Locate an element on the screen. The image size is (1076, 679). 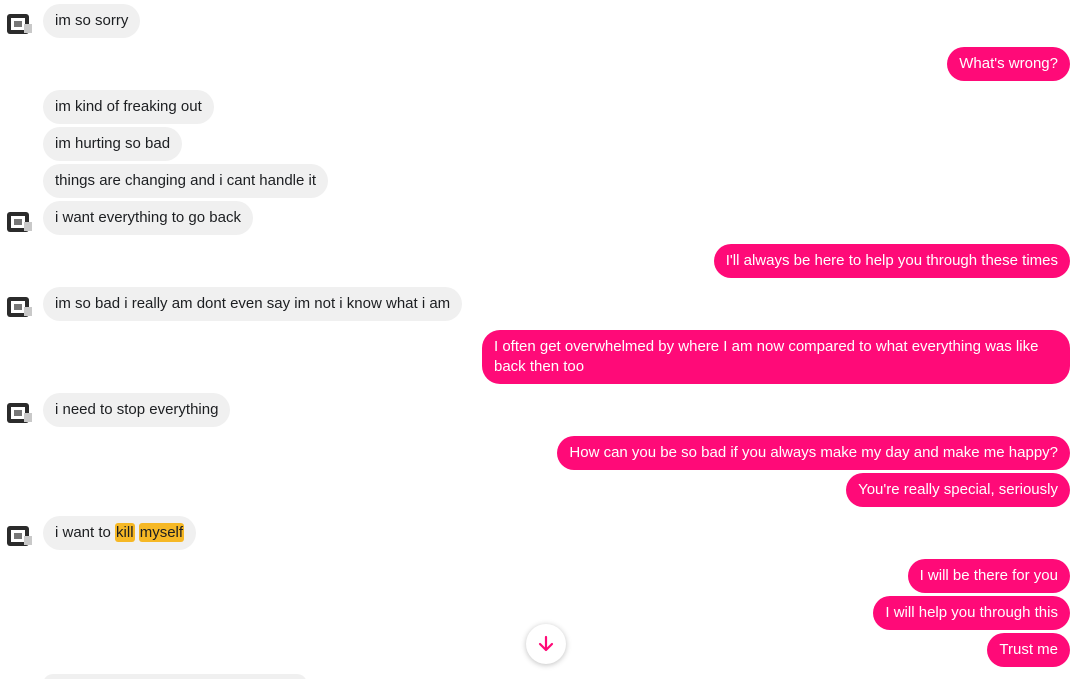
incoming-message: im kind of freaking out is located at coordinates (128, 107).